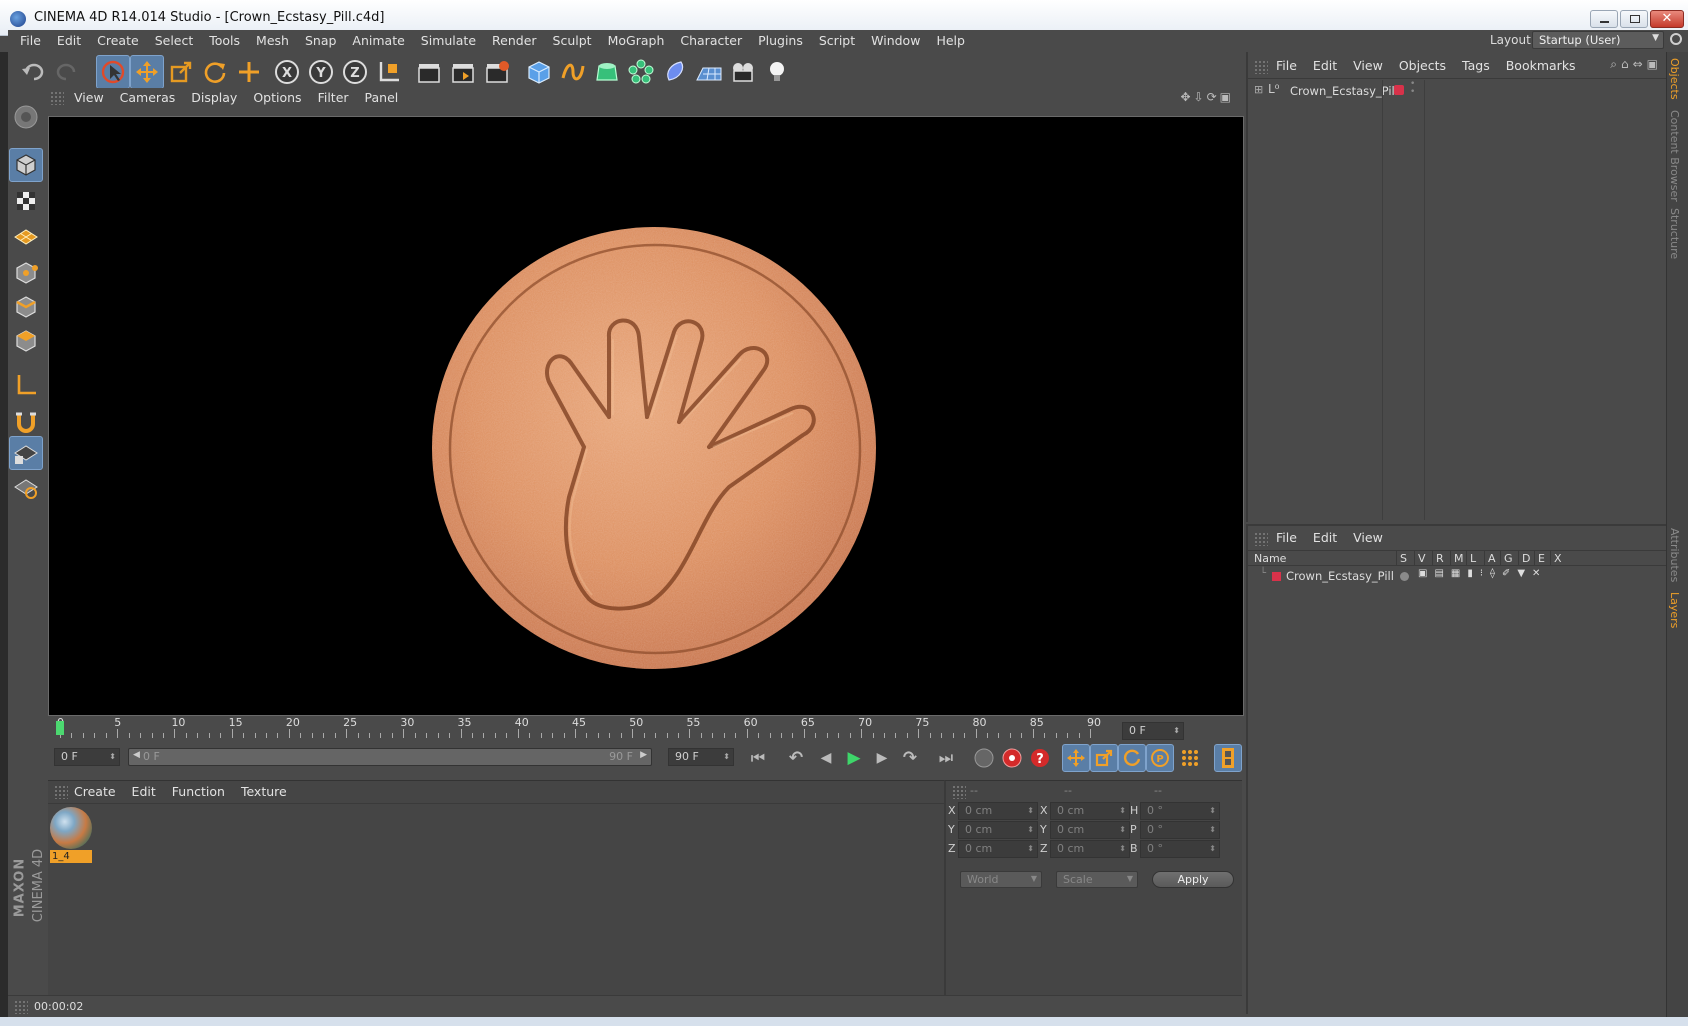  What do you see at coordinates (1440, 558) in the screenshot?
I see `layer-column-r: R` at bounding box center [1440, 558].